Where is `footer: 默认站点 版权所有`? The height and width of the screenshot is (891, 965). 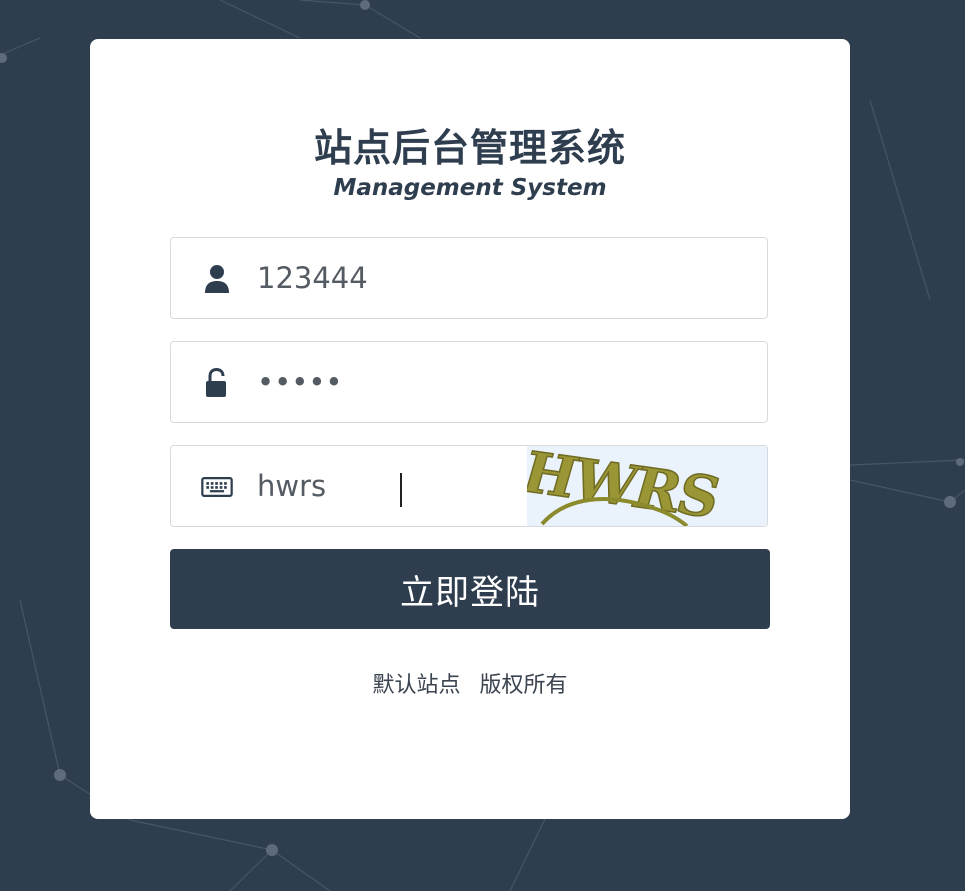
footer: 默认站点 版权所有 is located at coordinates (470, 683).